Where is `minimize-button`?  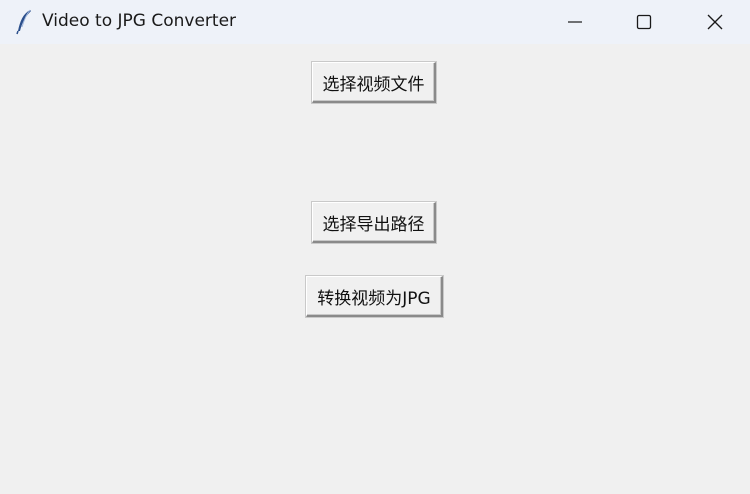
minimize-button is located at coordinates (575, 22).